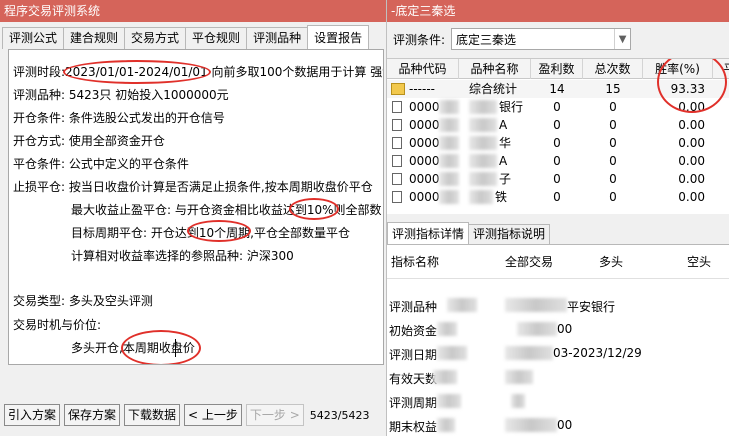 This screenshot has width=729, height=436. I want to click on tab-formula: 评测公式, so click(33, 38).